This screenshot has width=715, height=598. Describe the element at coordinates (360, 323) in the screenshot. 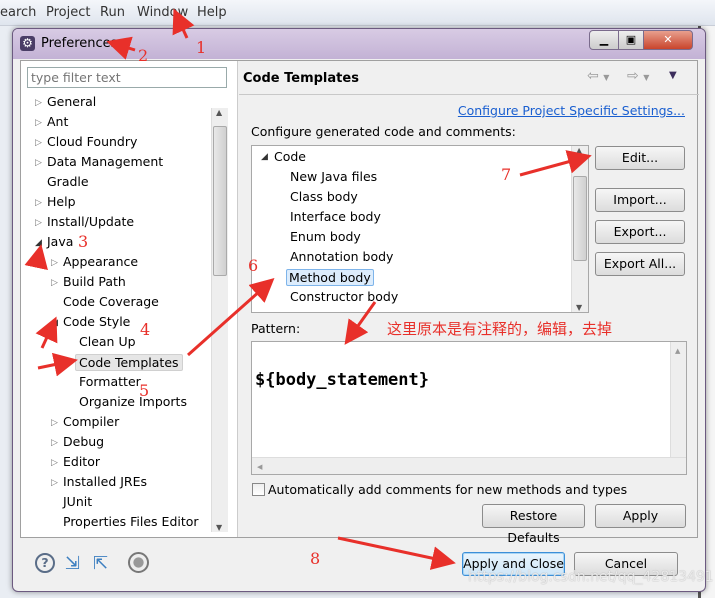

I see `arrow-note` at that location.